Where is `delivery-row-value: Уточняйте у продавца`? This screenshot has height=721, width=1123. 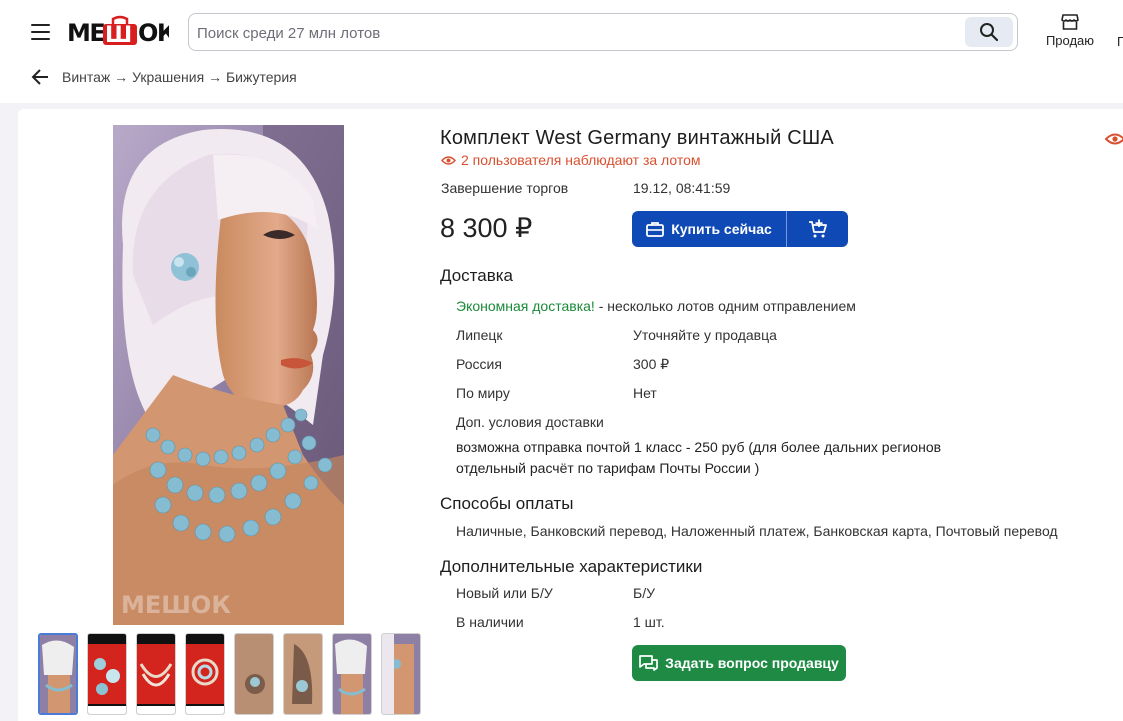
delivery-row-value: Уточняйте у продавца is located at coordinates (705, 335).